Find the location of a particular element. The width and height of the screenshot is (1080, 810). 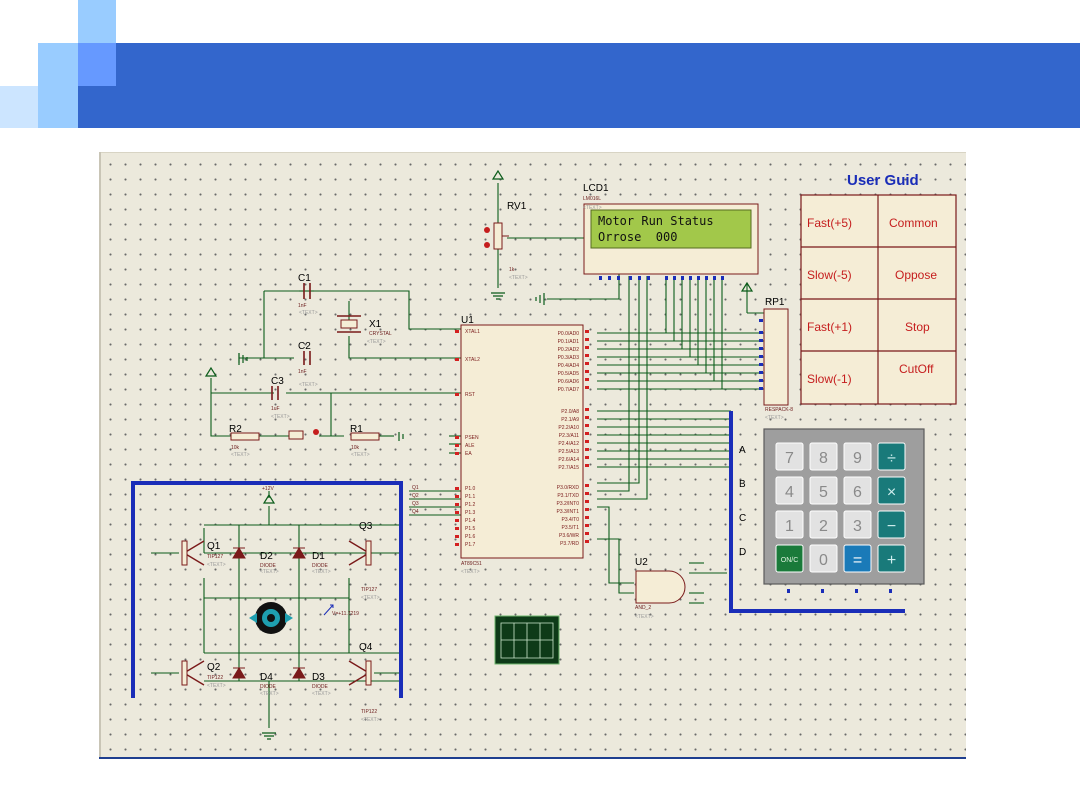

c1-value: 1nF is located at coordinates (302, 306).